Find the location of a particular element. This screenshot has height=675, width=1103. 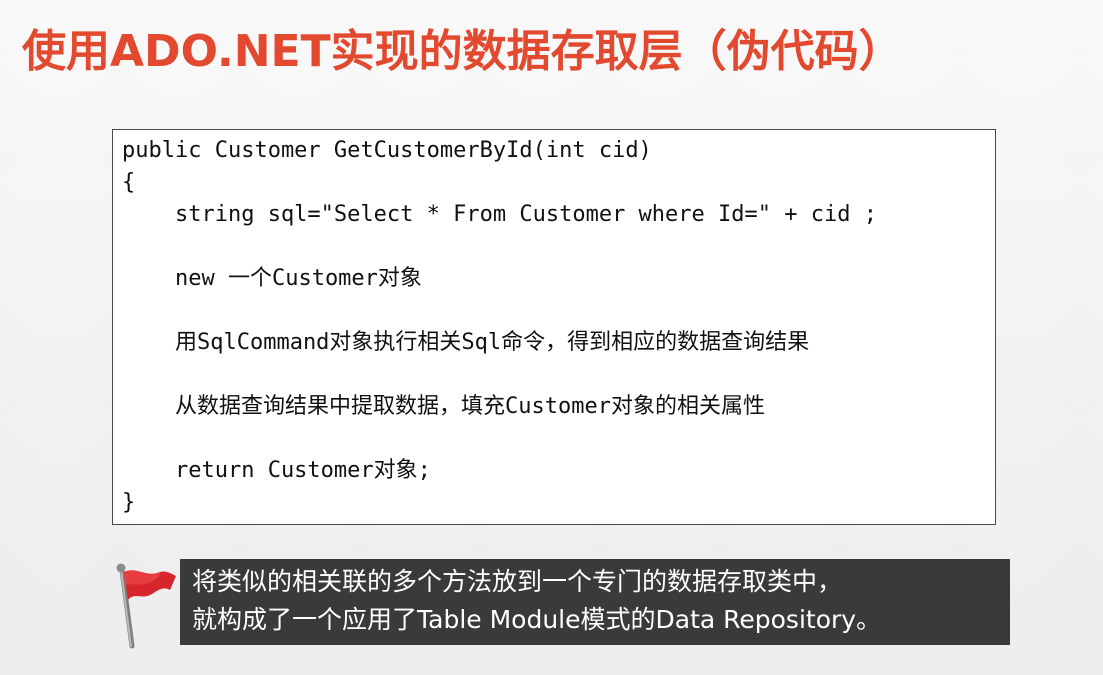

code-line-return: return Customer对象; is located at coordinates (276, 470).